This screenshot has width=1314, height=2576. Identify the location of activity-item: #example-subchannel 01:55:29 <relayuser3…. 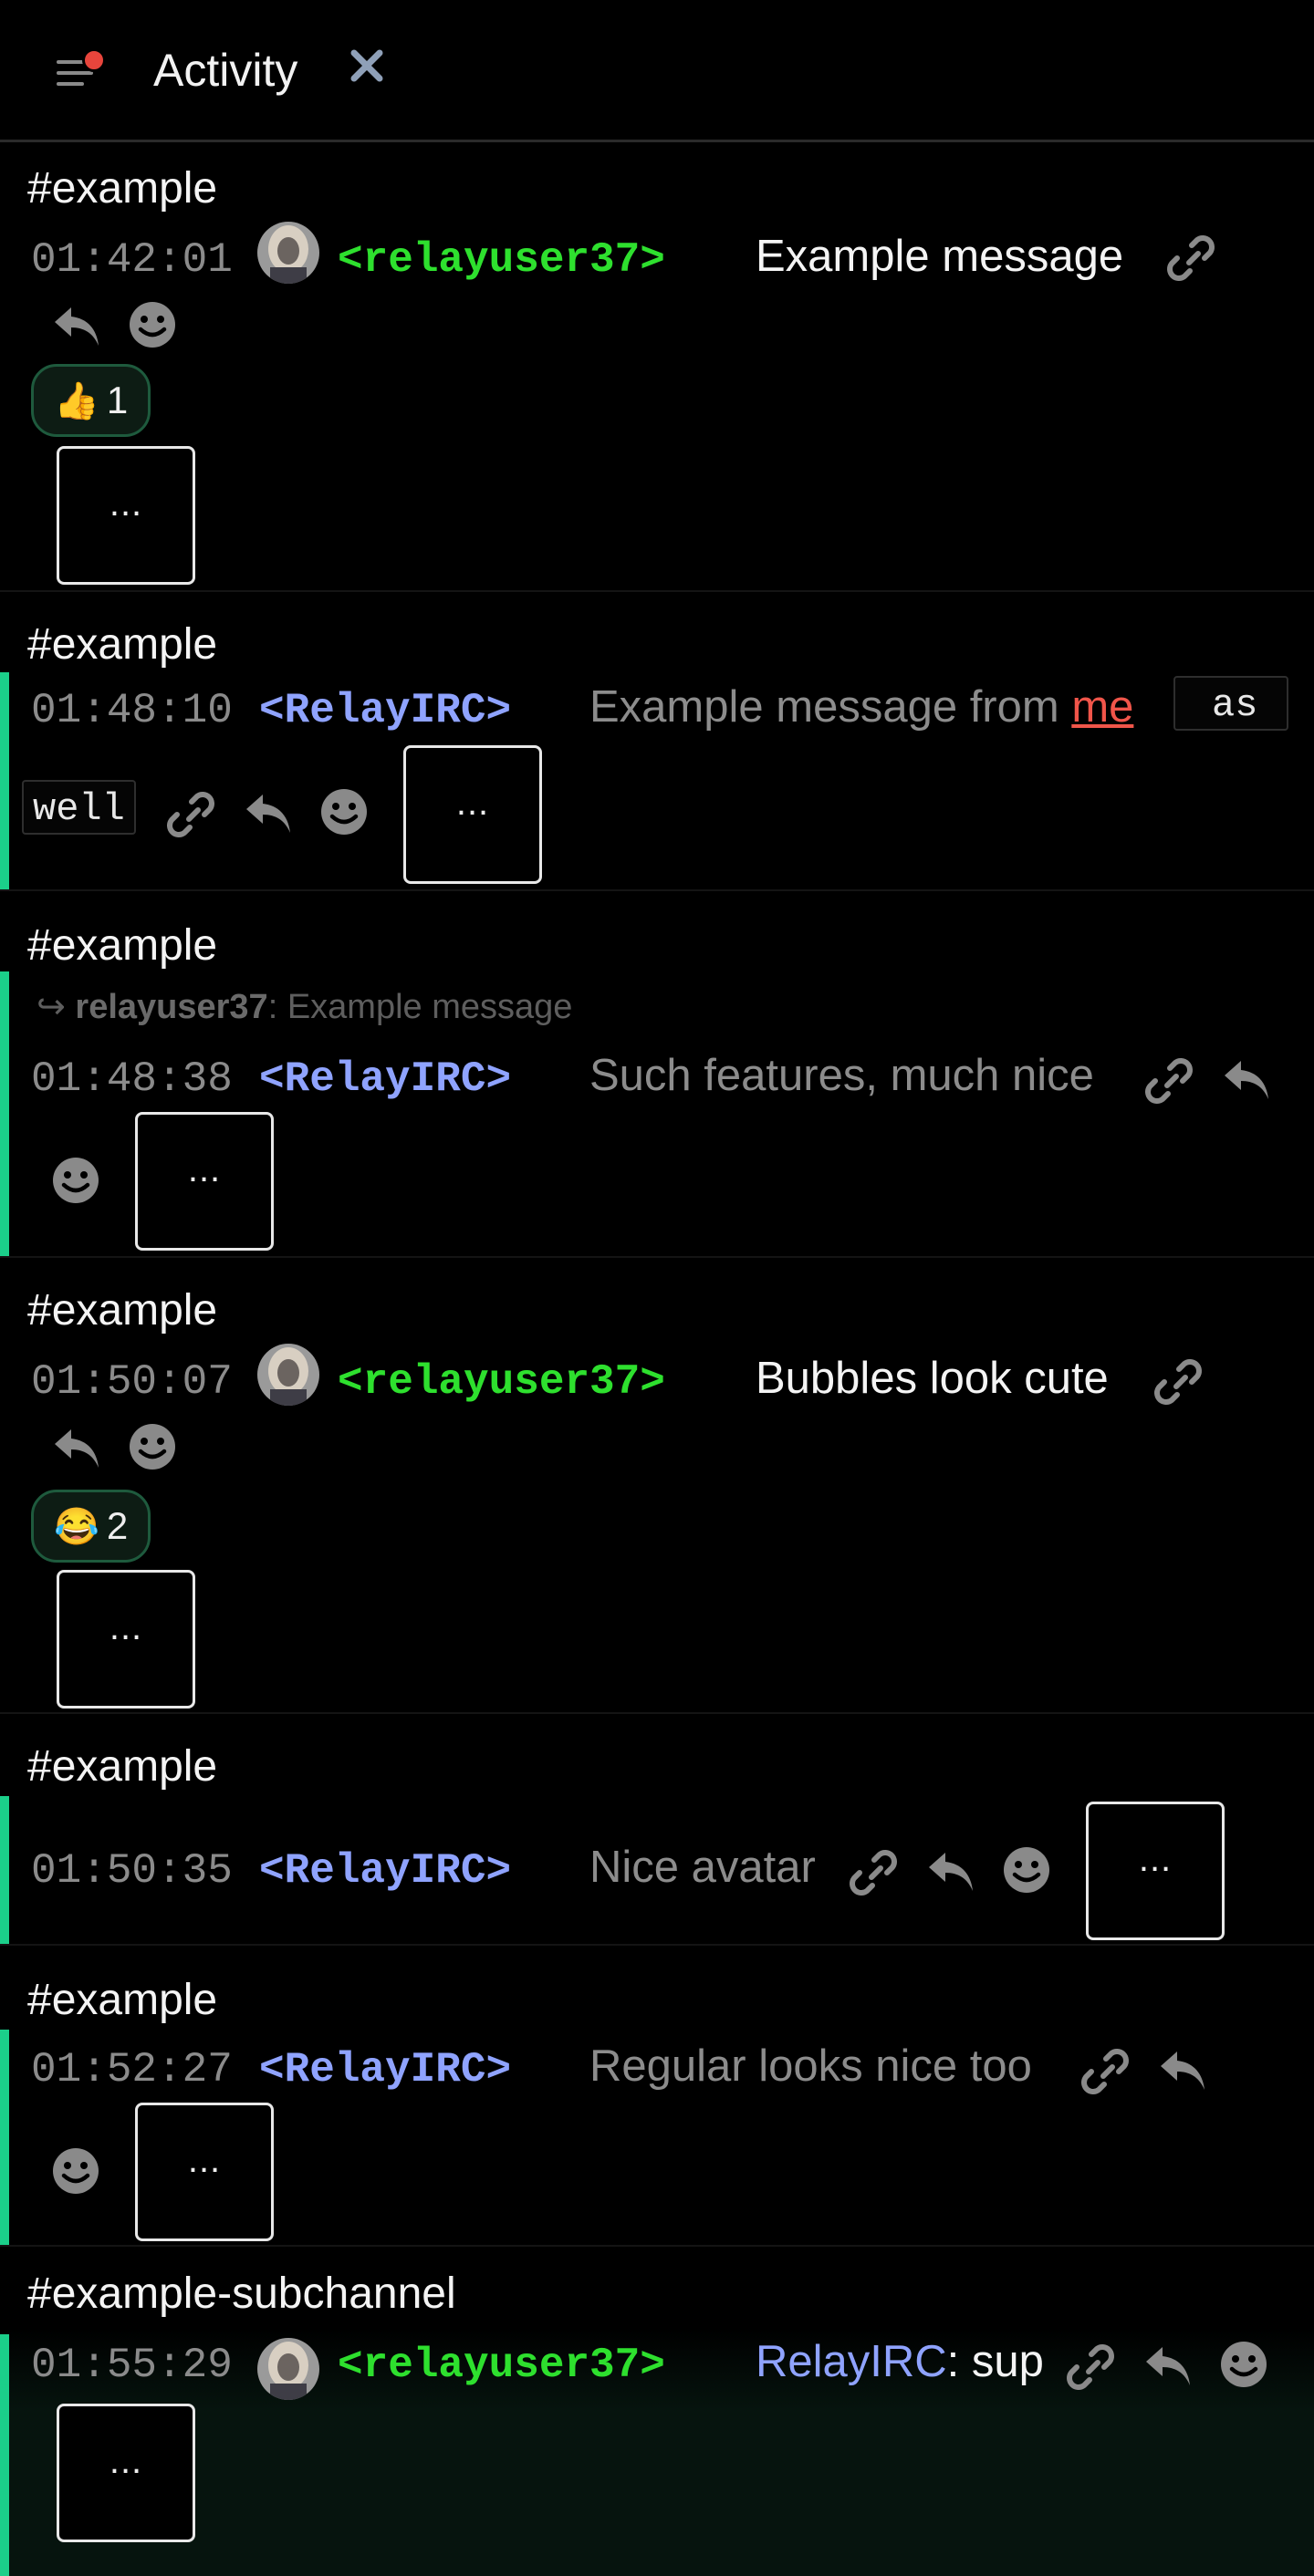
(657, 2411).